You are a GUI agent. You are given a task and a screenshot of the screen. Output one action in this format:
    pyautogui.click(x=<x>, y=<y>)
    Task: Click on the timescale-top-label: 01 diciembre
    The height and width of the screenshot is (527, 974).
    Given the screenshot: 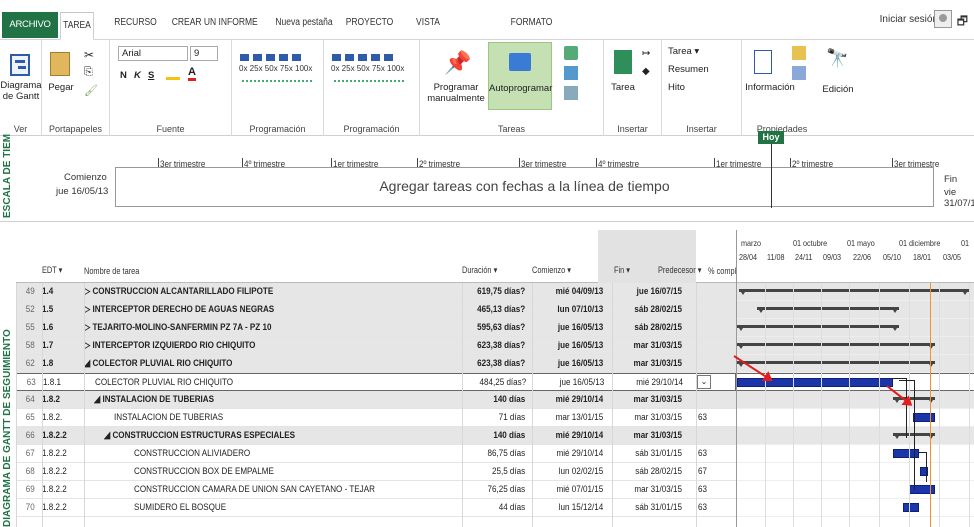 What is the action you would take?
    pyautogui.click(x=920, y=243)
    